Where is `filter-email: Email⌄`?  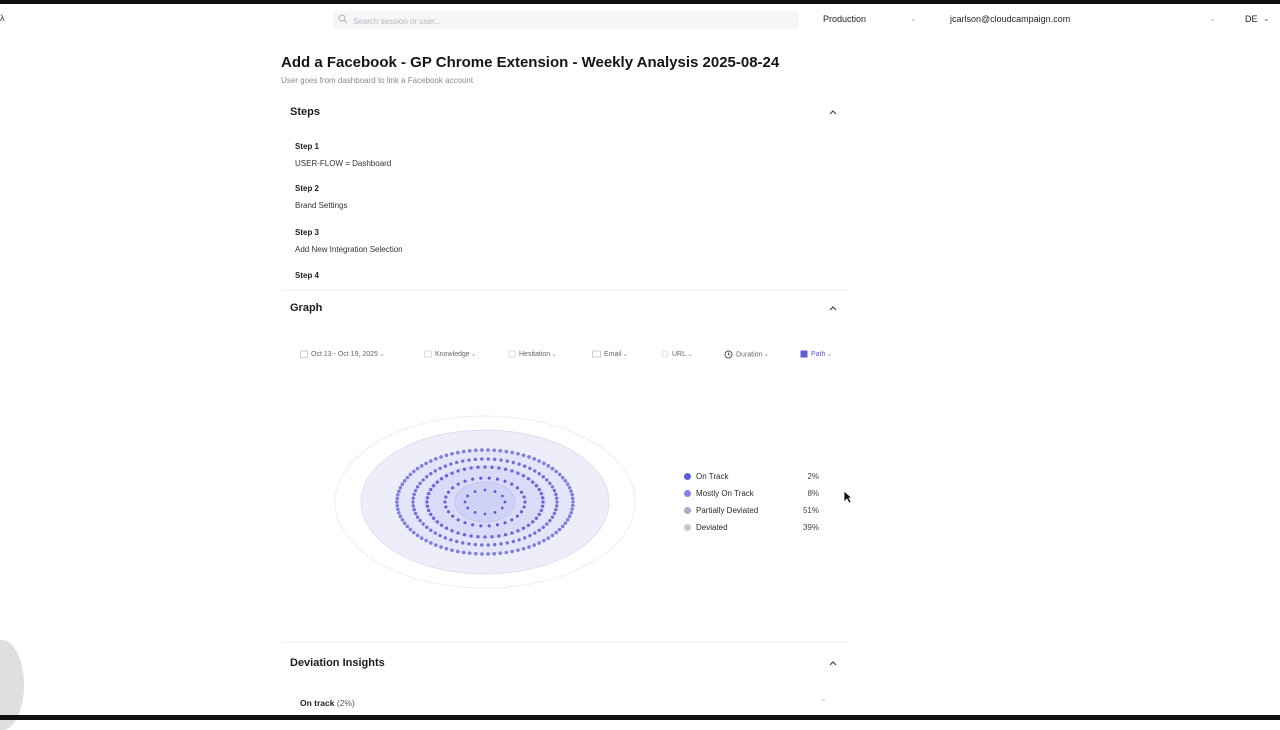
filter-email: Email⌄ is located at coordinates (610, 354).